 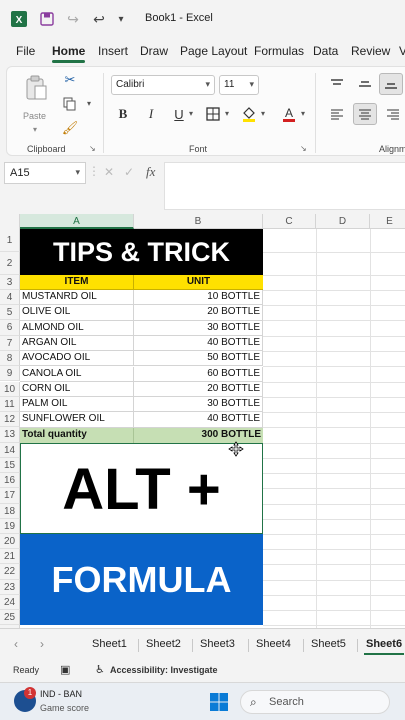 What do you see at coordinates (10, 602) in the screenshot?
I see `row-header: 24` at bounding box center [10, 602].